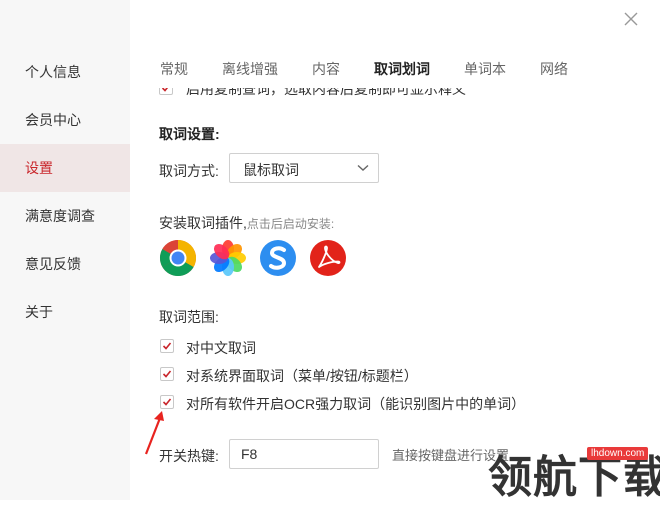 This screenshot has width=660, height=505. Describe the element at coordinates (356, 404) in the screenshot. I see `scope-ocr-label: 对所有软件开启OCR强力取词（能识别图片中的单词）` at that location.